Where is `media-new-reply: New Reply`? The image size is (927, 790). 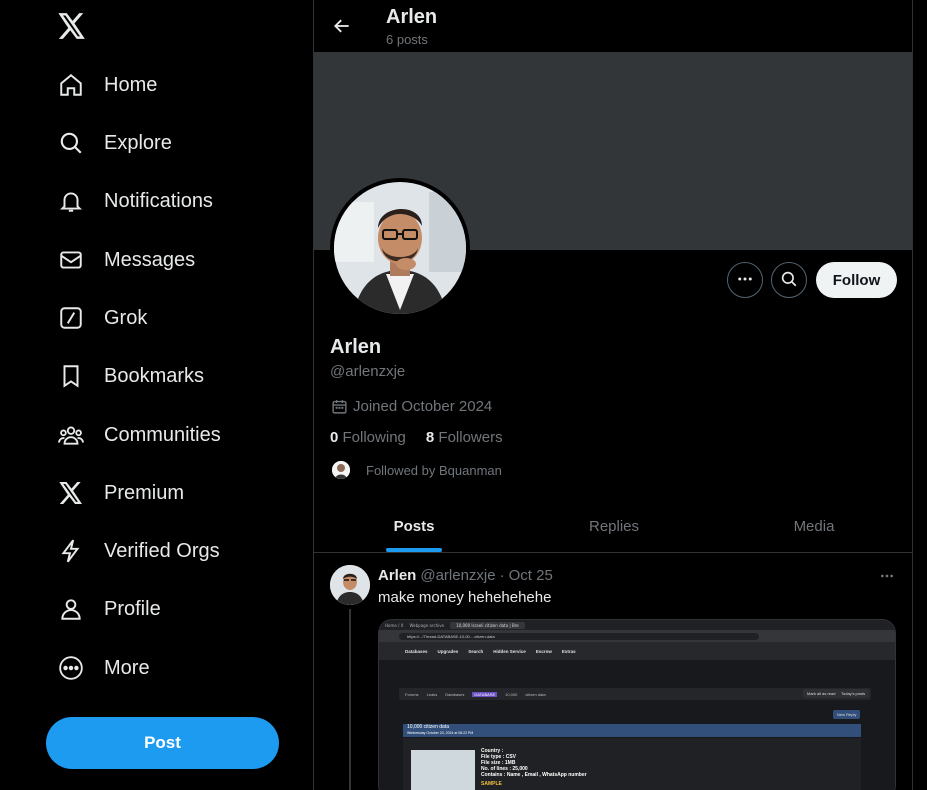
media-new-reply: New Reply is located at coordinates (847, 714).